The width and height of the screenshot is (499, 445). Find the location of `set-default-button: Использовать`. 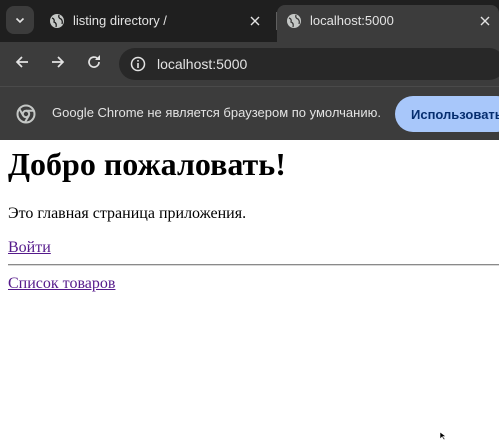

set-default-button: Использовать is located at coordinates (447, 114).